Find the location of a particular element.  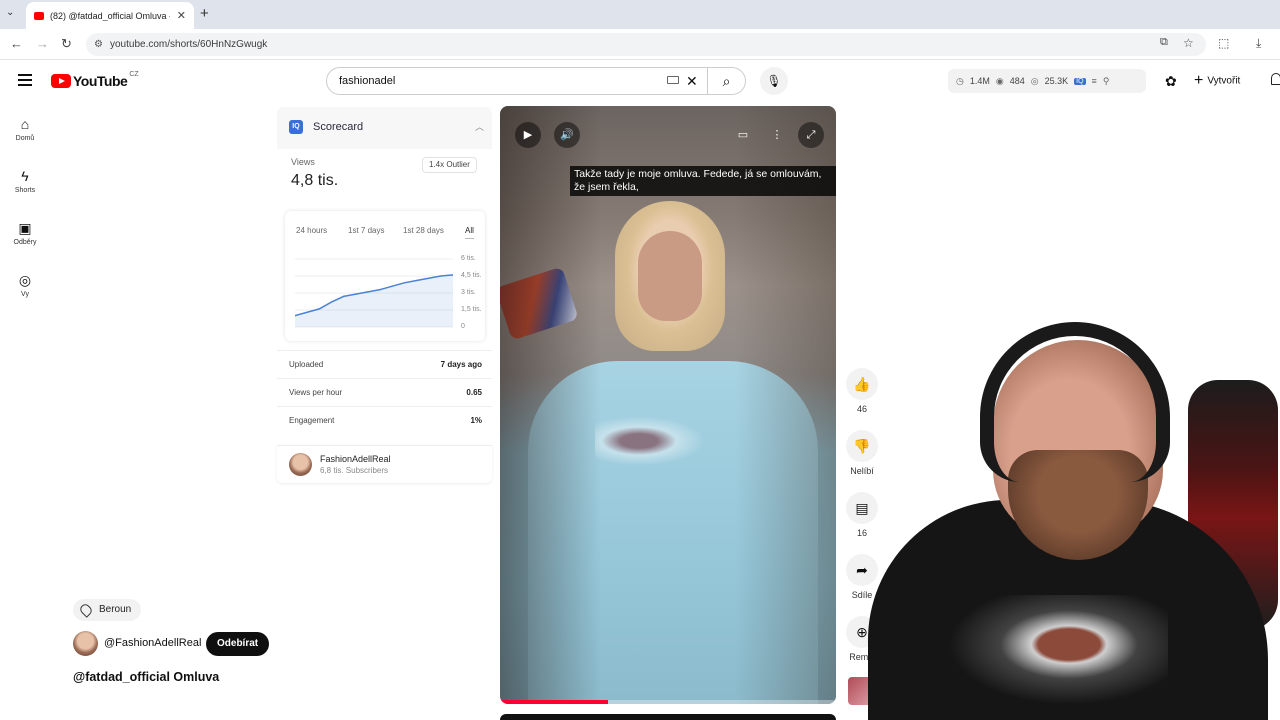

video-progress-bar is located at coordinates (668, 702).